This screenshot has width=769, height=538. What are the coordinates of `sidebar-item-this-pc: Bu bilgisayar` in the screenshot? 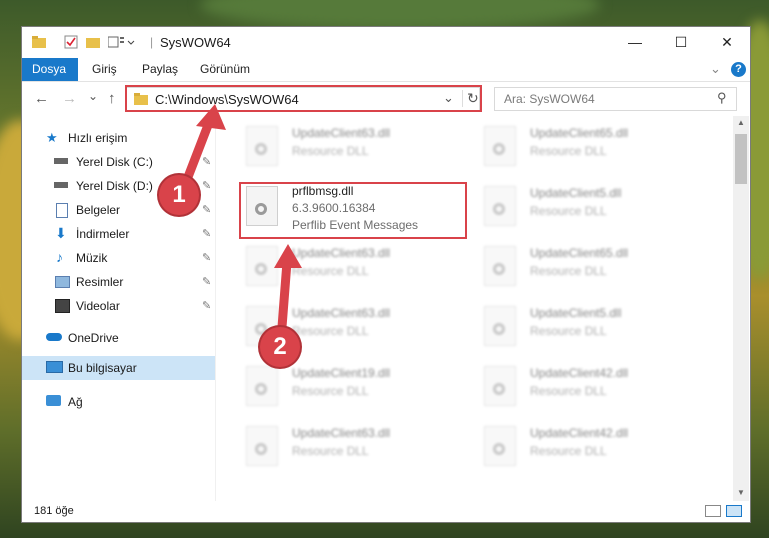 It's located at (118, 368).